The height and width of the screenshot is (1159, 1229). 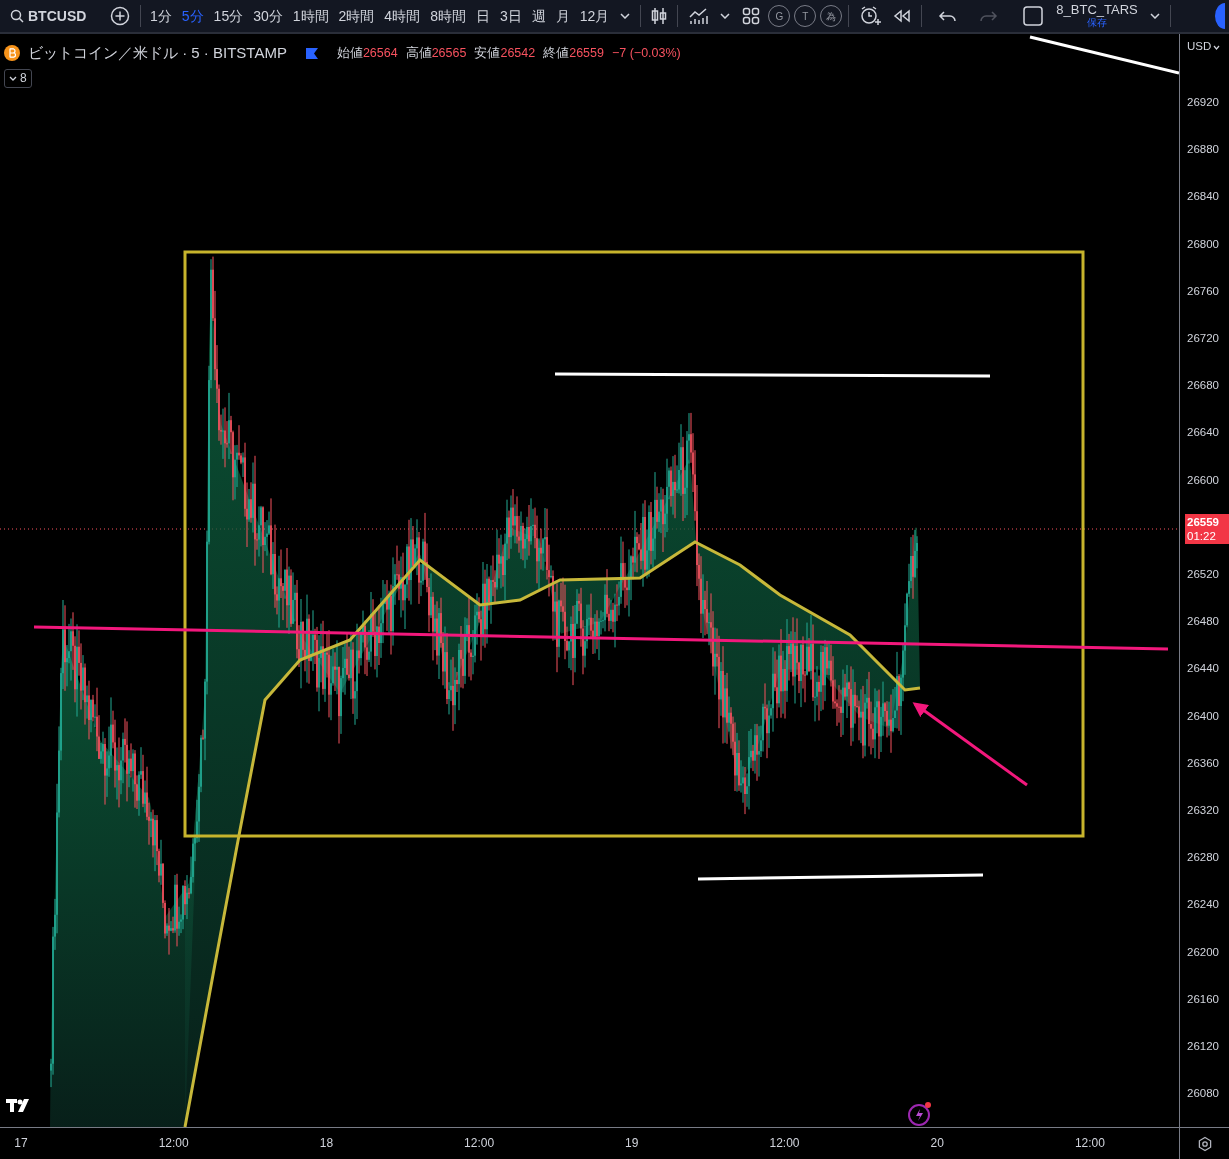 I want to click on price-tick: 26920, so click(x=1203, y=103).